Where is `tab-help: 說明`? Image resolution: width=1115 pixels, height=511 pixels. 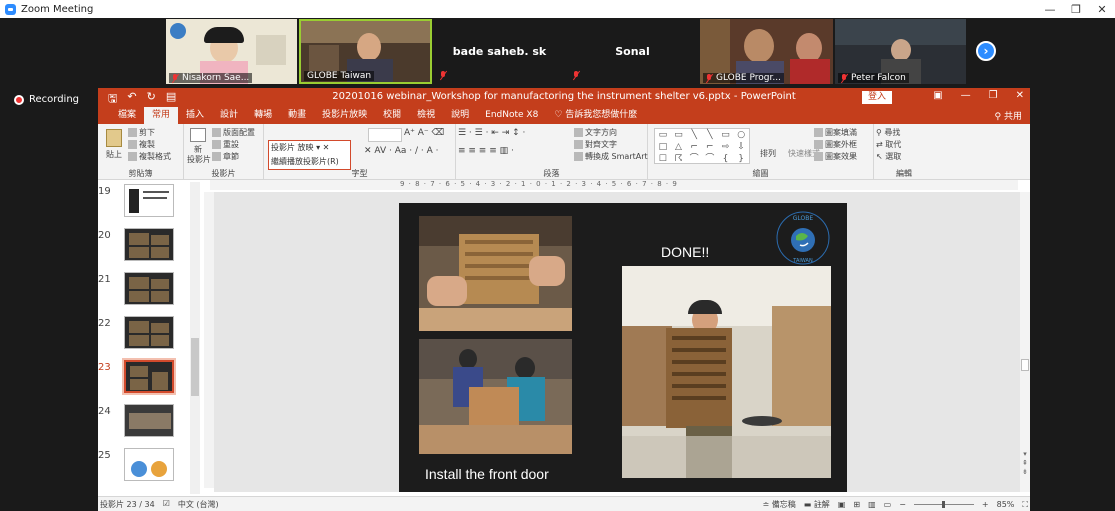 tab-help: 說明 is located at coordinates (460, 115).